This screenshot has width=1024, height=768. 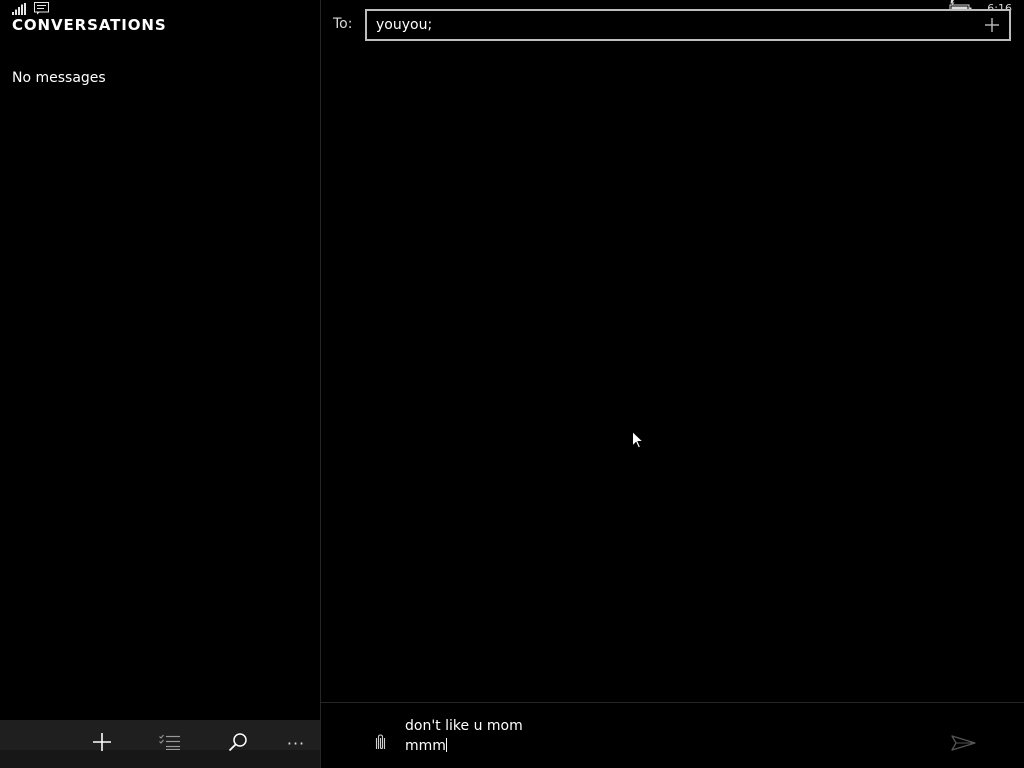 What do you see at coordinates (672, 702) in the screenshot?
I see `compose-divider` at bounding box center [672, 702].